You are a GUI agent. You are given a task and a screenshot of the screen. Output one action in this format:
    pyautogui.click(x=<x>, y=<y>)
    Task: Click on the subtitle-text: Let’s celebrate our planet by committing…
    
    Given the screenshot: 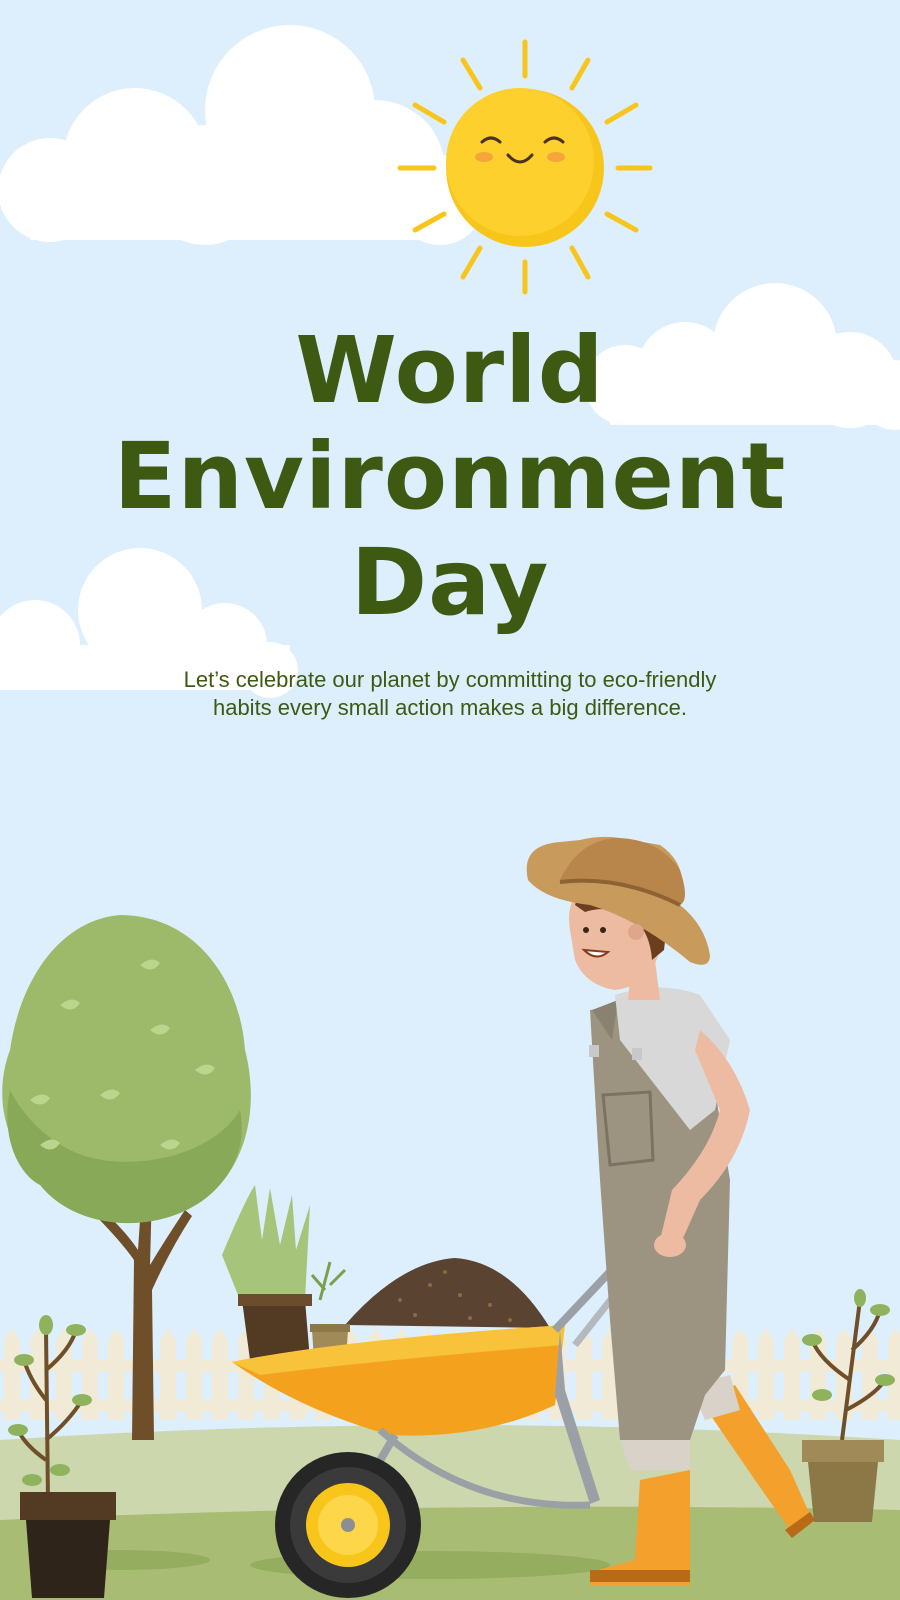 What is the action you would take?
    pyautogui.click(x=450, y=693)
    